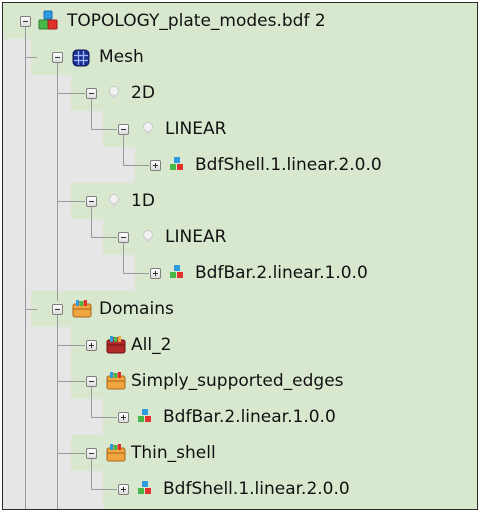  I want to click on tree-node-2d: 2D, so click(143, 93).